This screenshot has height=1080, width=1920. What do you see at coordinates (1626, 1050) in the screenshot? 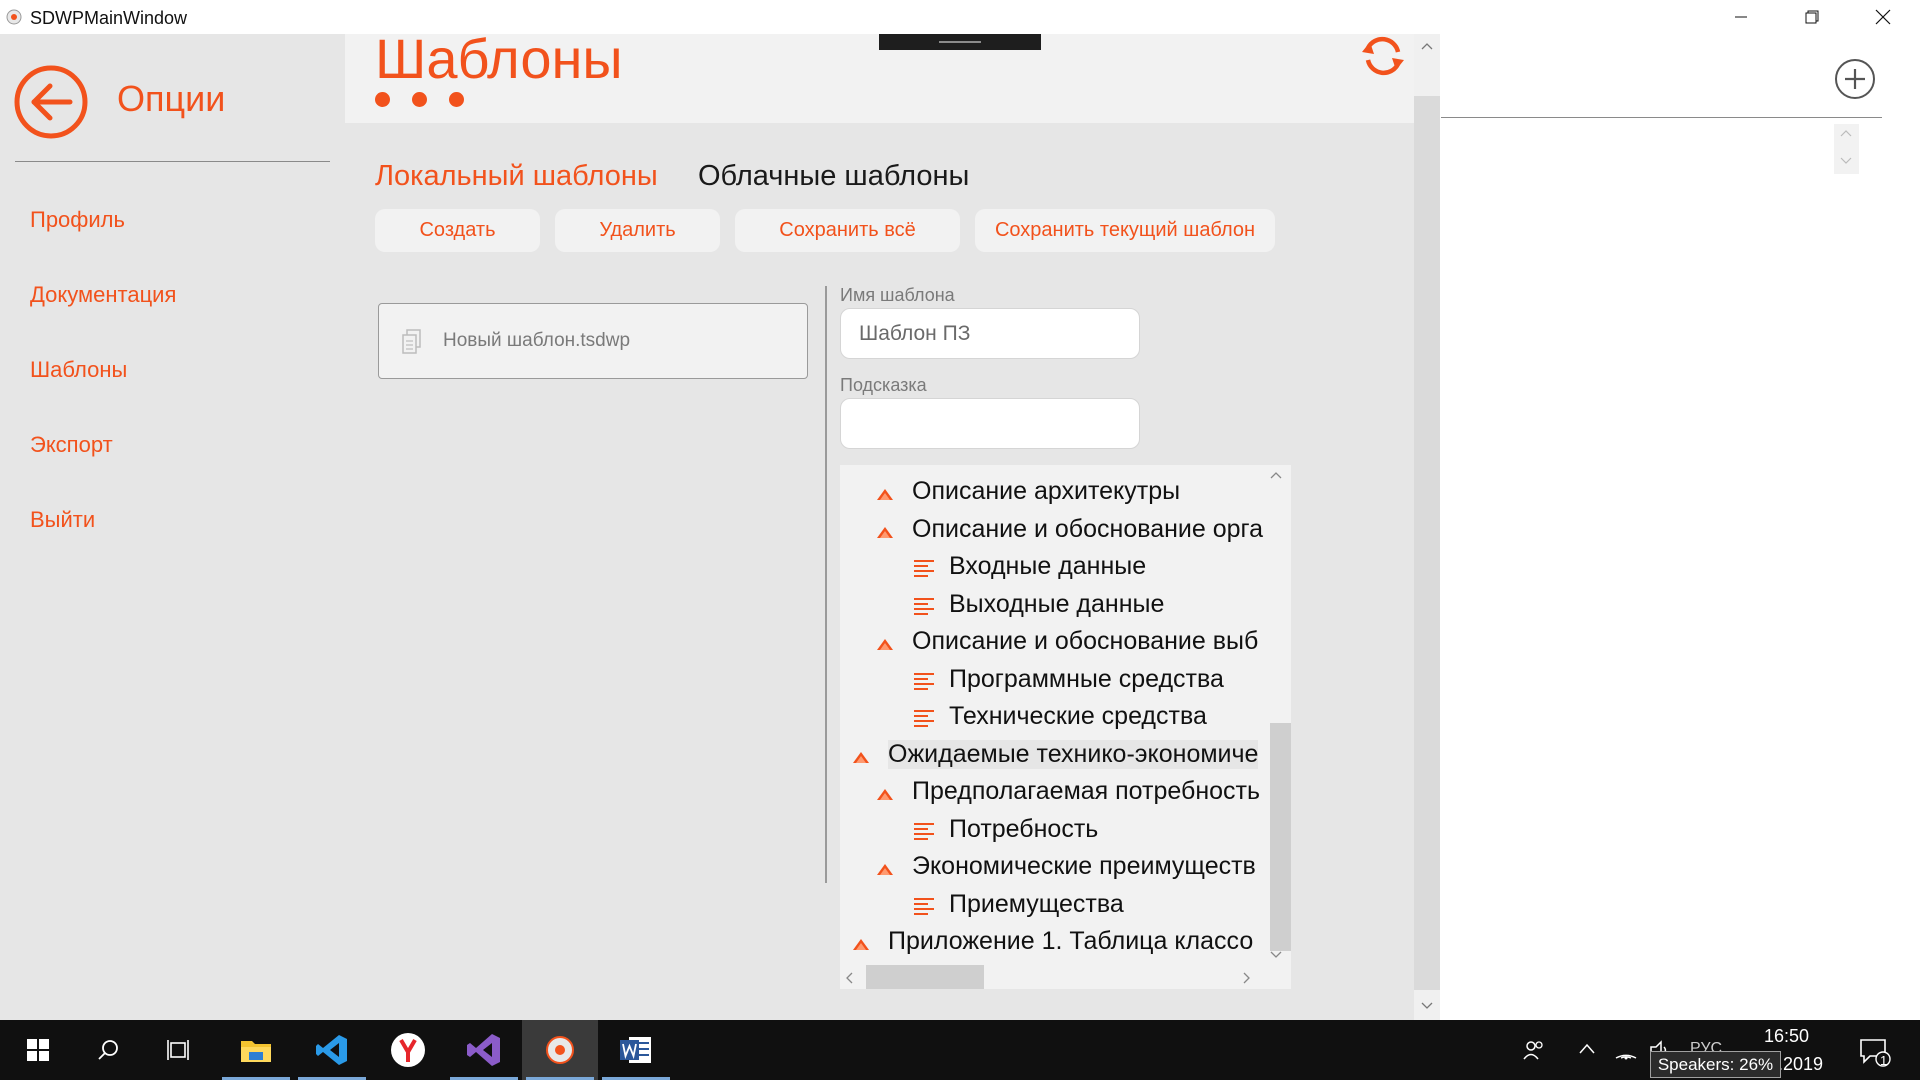
I see `wifi-icon` at bounding box center [1626, 1050].